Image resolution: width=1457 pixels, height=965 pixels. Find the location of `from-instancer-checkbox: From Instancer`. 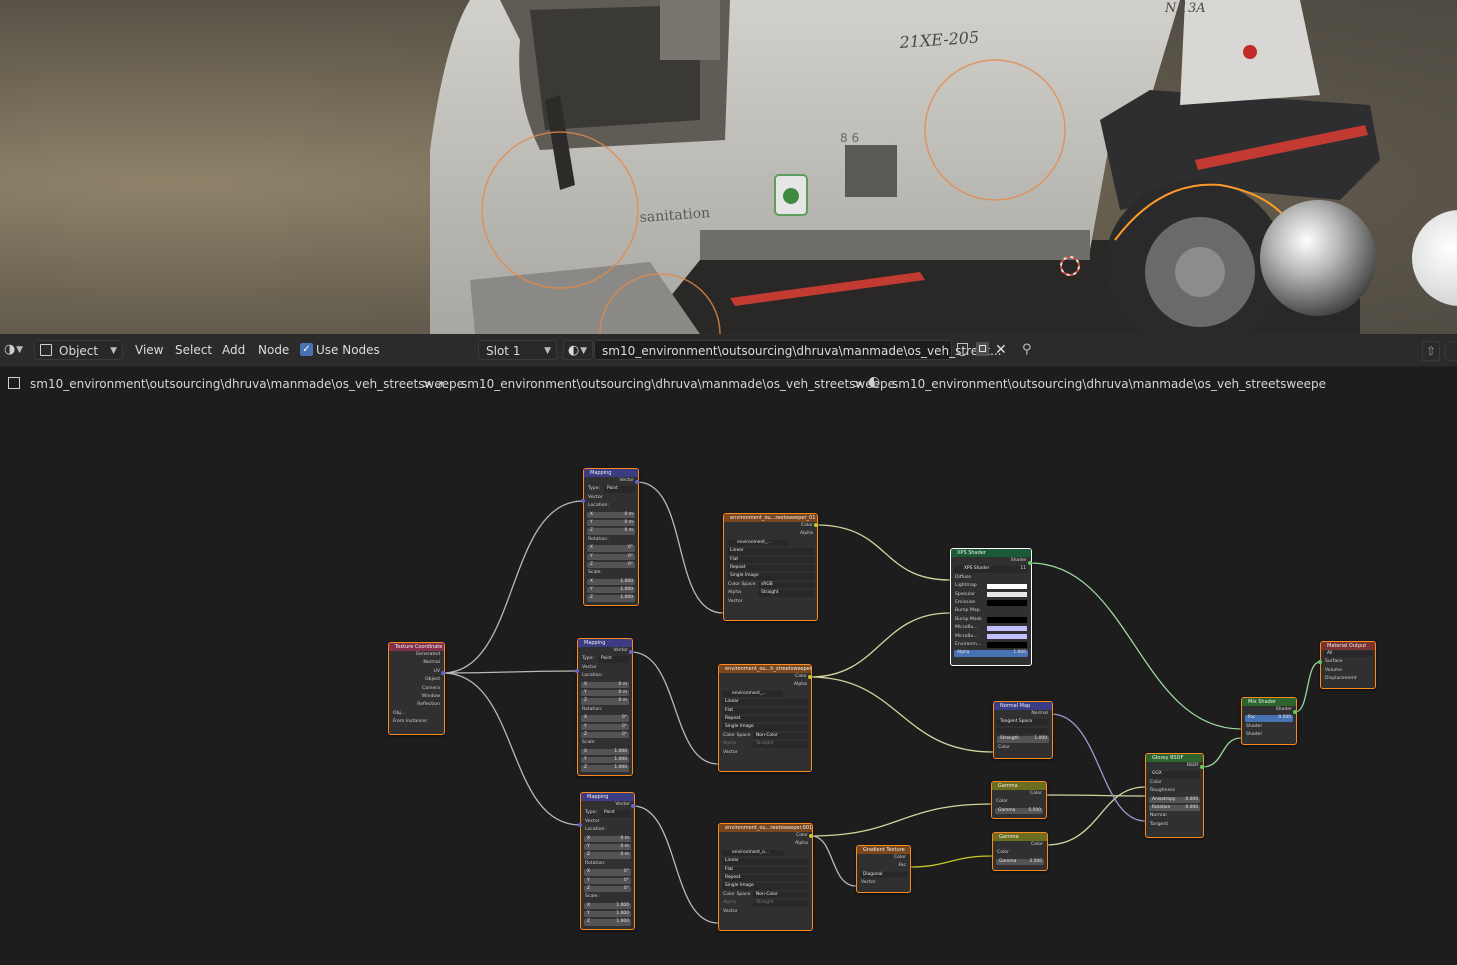

from-instancer-checkbox: From Instancer is located at coordinates (416, 722).